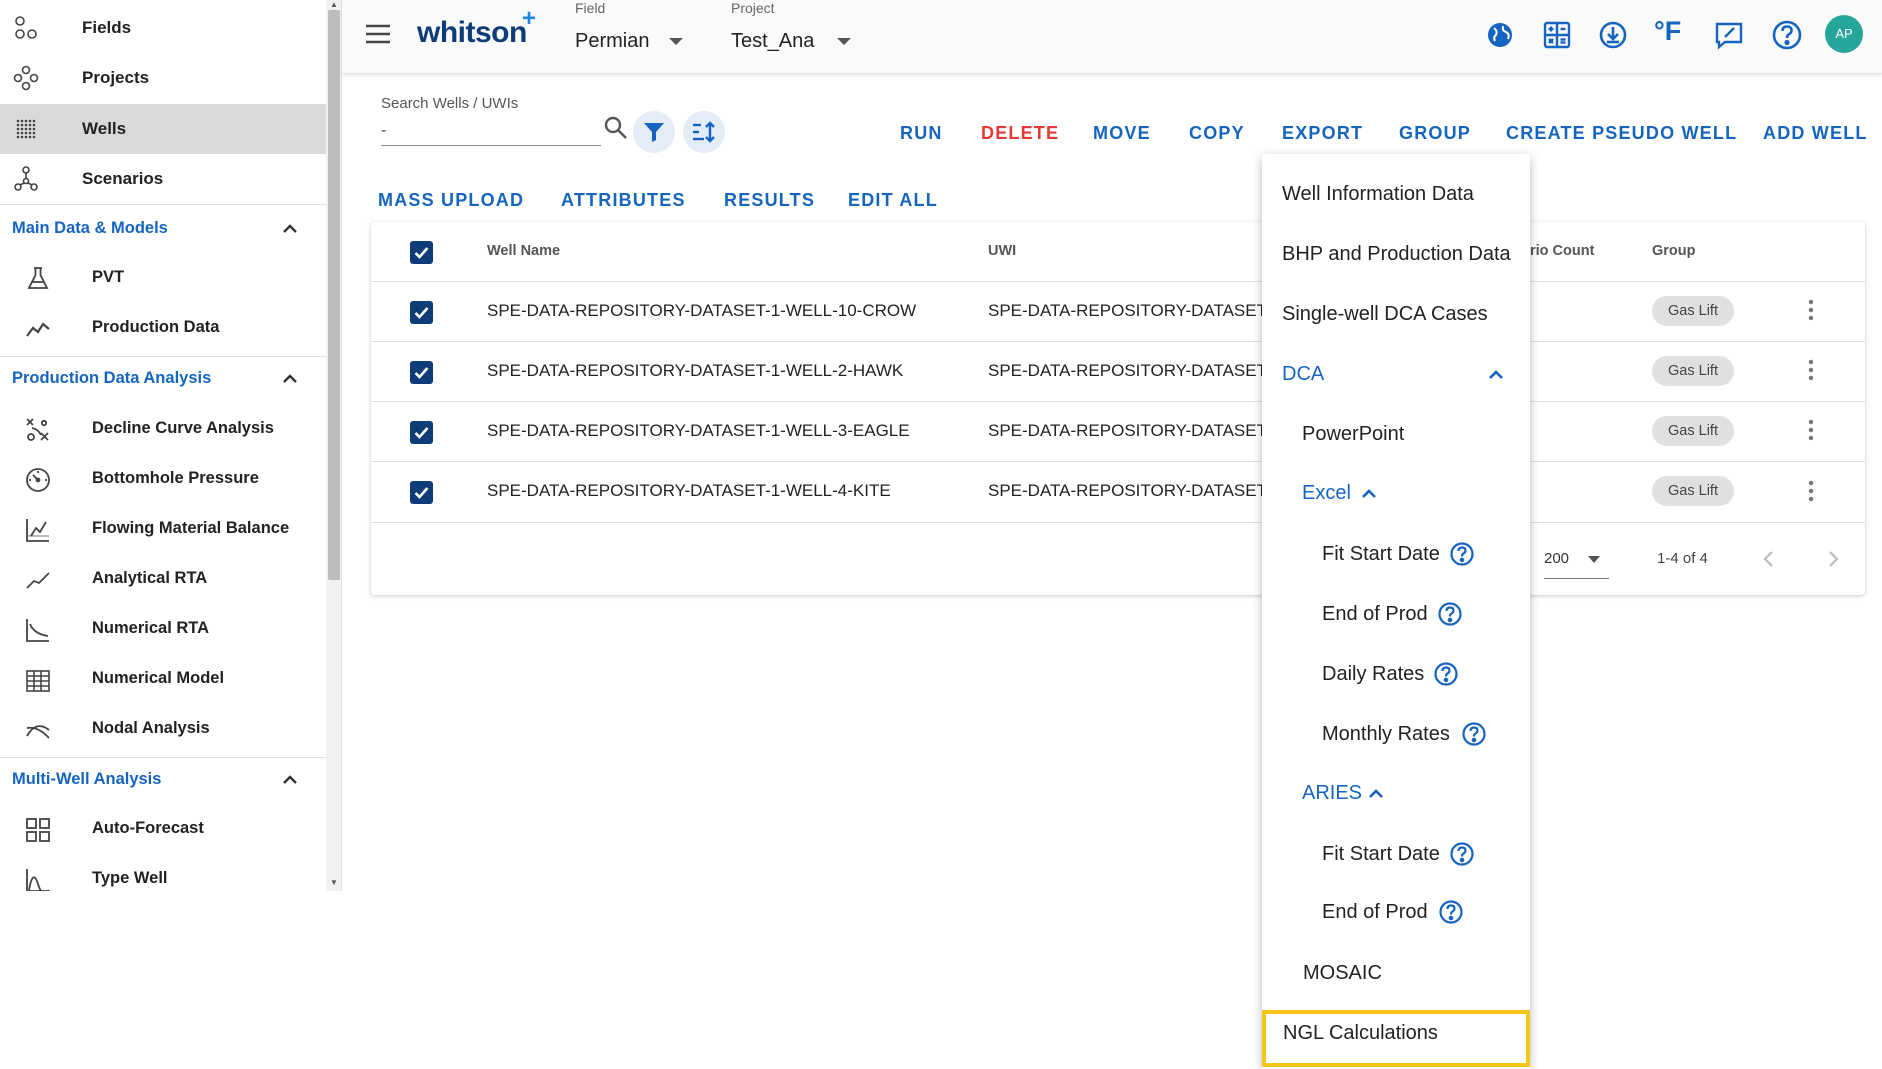 The width and height of the screenshot is (1882, 1069). Describe the element at coordinates (1435, 133) in the screenshot. I see `group-button: GROUP` at that location.